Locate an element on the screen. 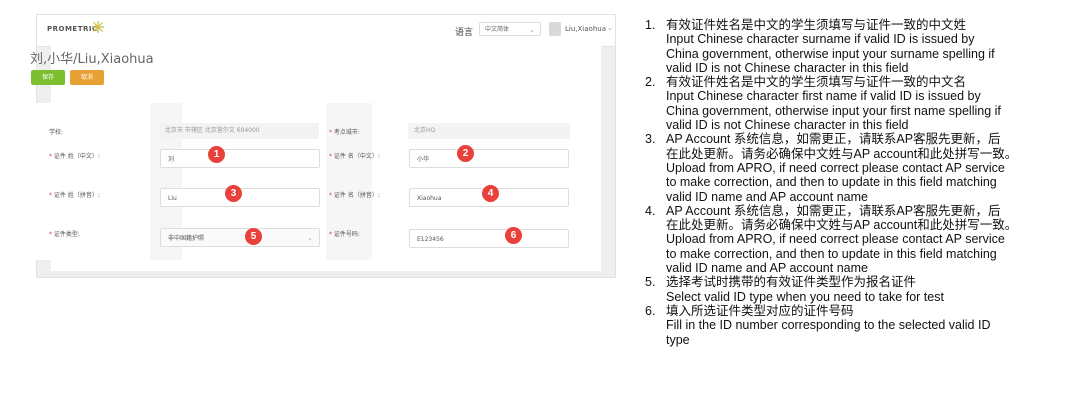  city-label: * 考点城市: is located at coordinates (344, 132).